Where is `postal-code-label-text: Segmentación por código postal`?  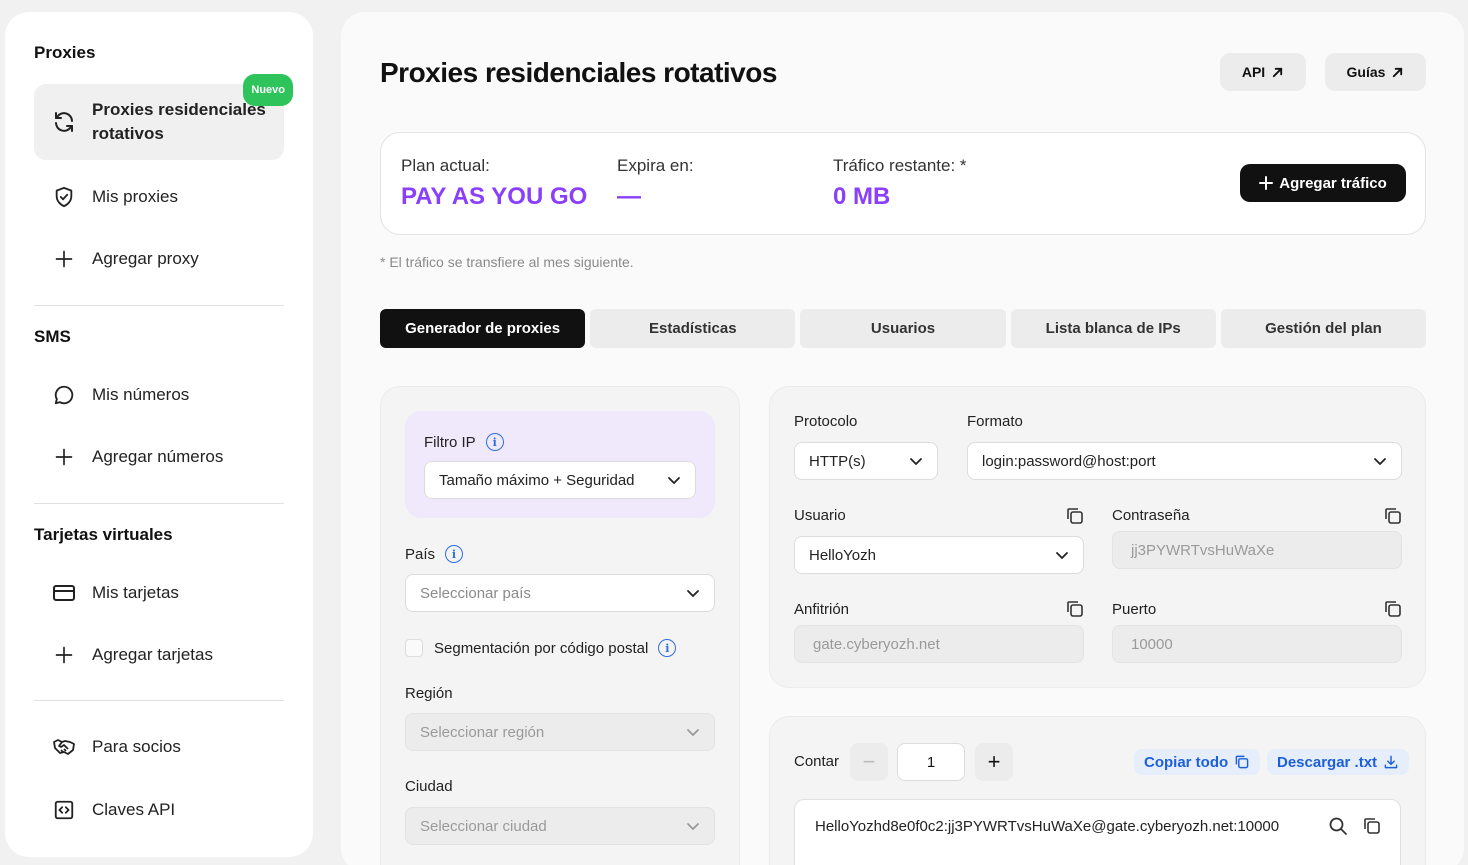
postal-code-label-text: Segmentación por código postal is located at coordinates (541, 648).